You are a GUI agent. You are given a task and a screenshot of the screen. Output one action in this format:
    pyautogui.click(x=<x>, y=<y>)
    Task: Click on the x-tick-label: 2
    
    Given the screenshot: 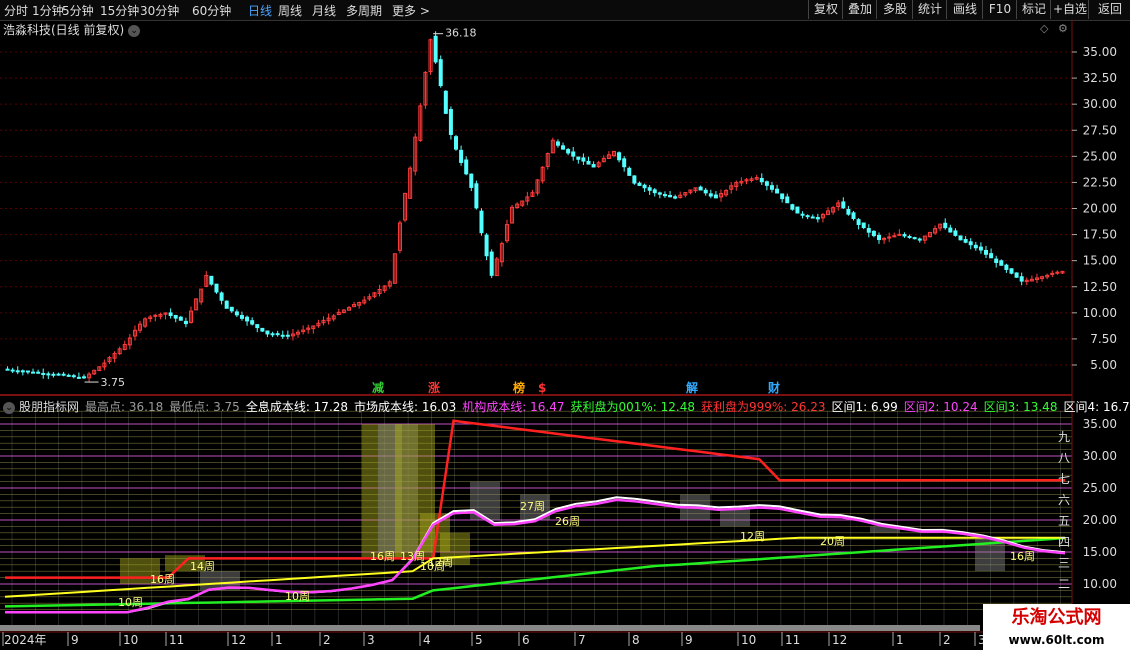 What is the action you would take?
    pyautogui.click(x=947, y=640)
    